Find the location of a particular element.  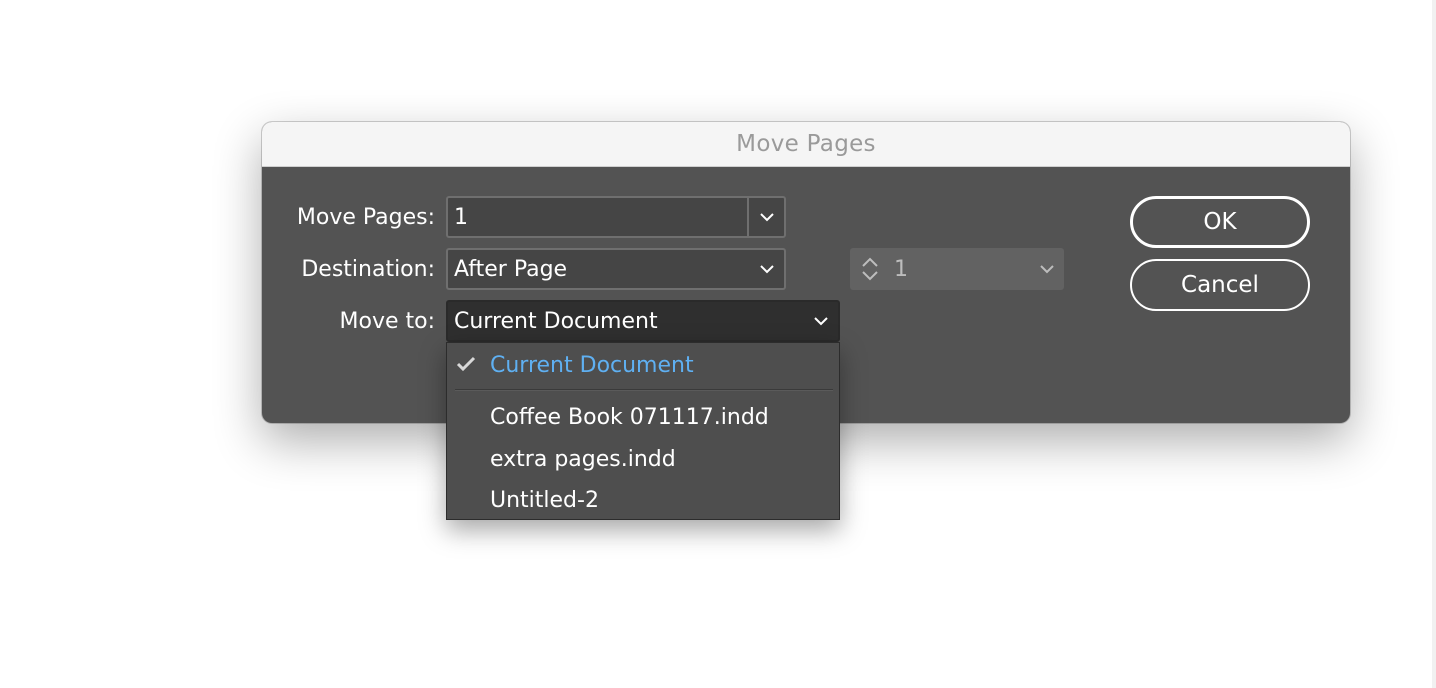

menu-item-coffee-book: Coffee Book 071117.indd is located at coordinates (643, 417).